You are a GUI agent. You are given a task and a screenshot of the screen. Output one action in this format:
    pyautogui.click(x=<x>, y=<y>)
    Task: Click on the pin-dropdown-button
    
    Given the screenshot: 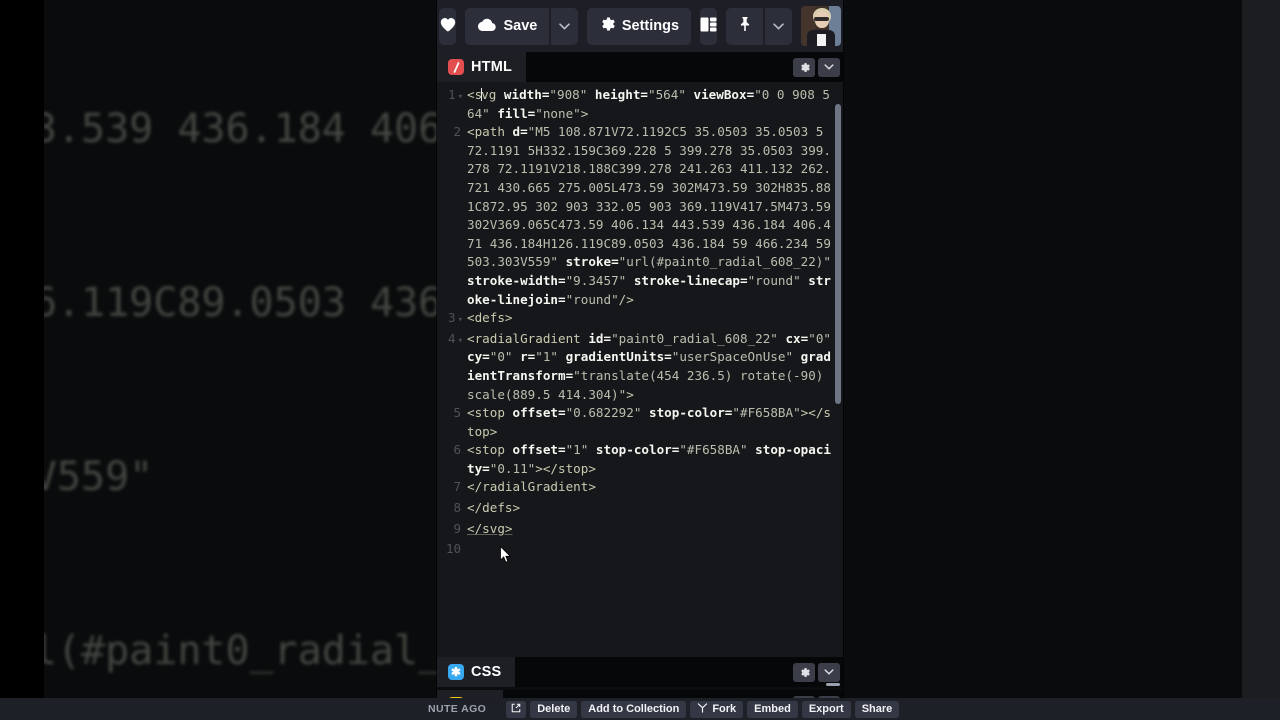 What is the action you would take?
    pyautogui.click(x=778, y=26)
    